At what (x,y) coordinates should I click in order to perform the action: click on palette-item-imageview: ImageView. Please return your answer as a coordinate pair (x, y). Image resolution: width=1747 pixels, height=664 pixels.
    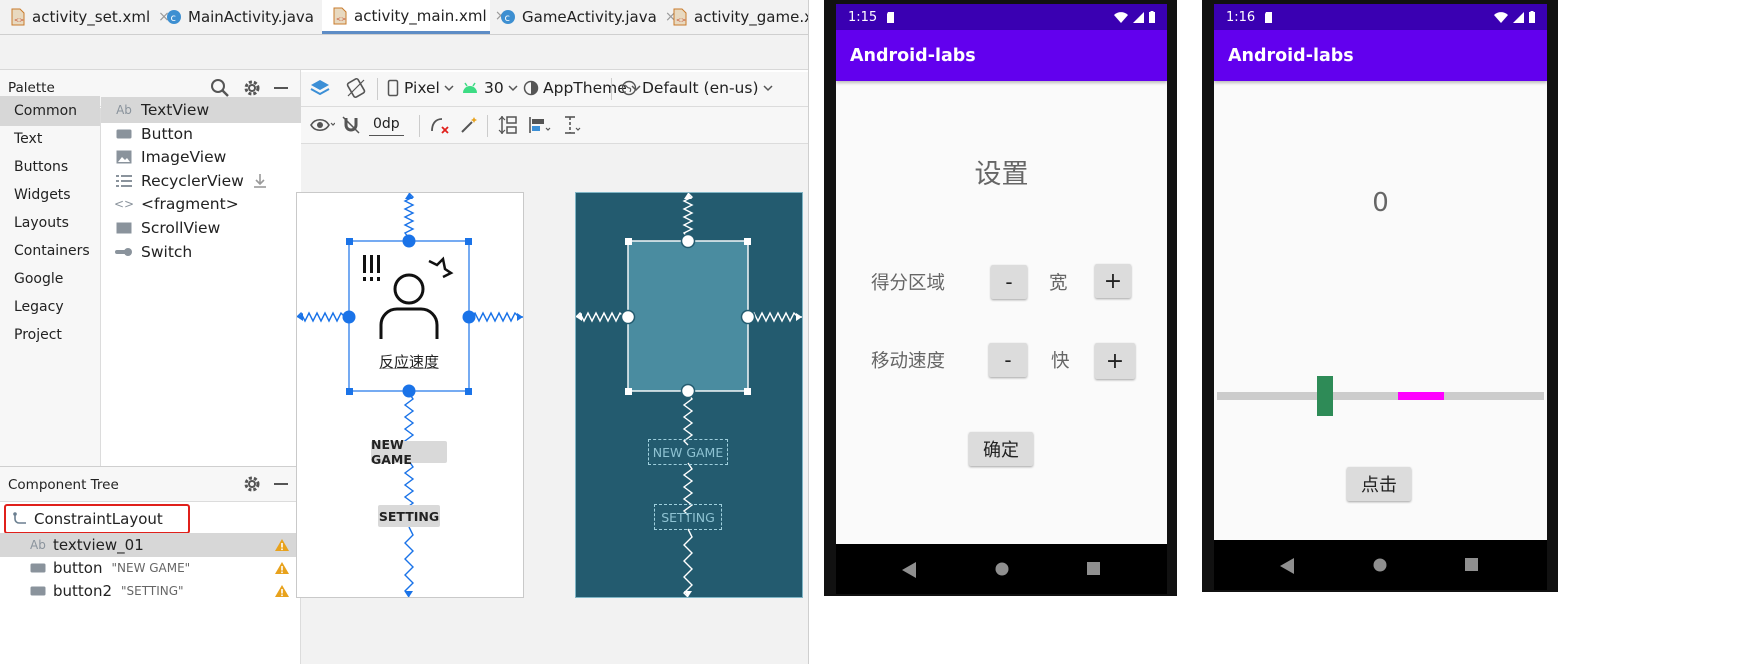
    Looking at the image, I should click on (201, 157).